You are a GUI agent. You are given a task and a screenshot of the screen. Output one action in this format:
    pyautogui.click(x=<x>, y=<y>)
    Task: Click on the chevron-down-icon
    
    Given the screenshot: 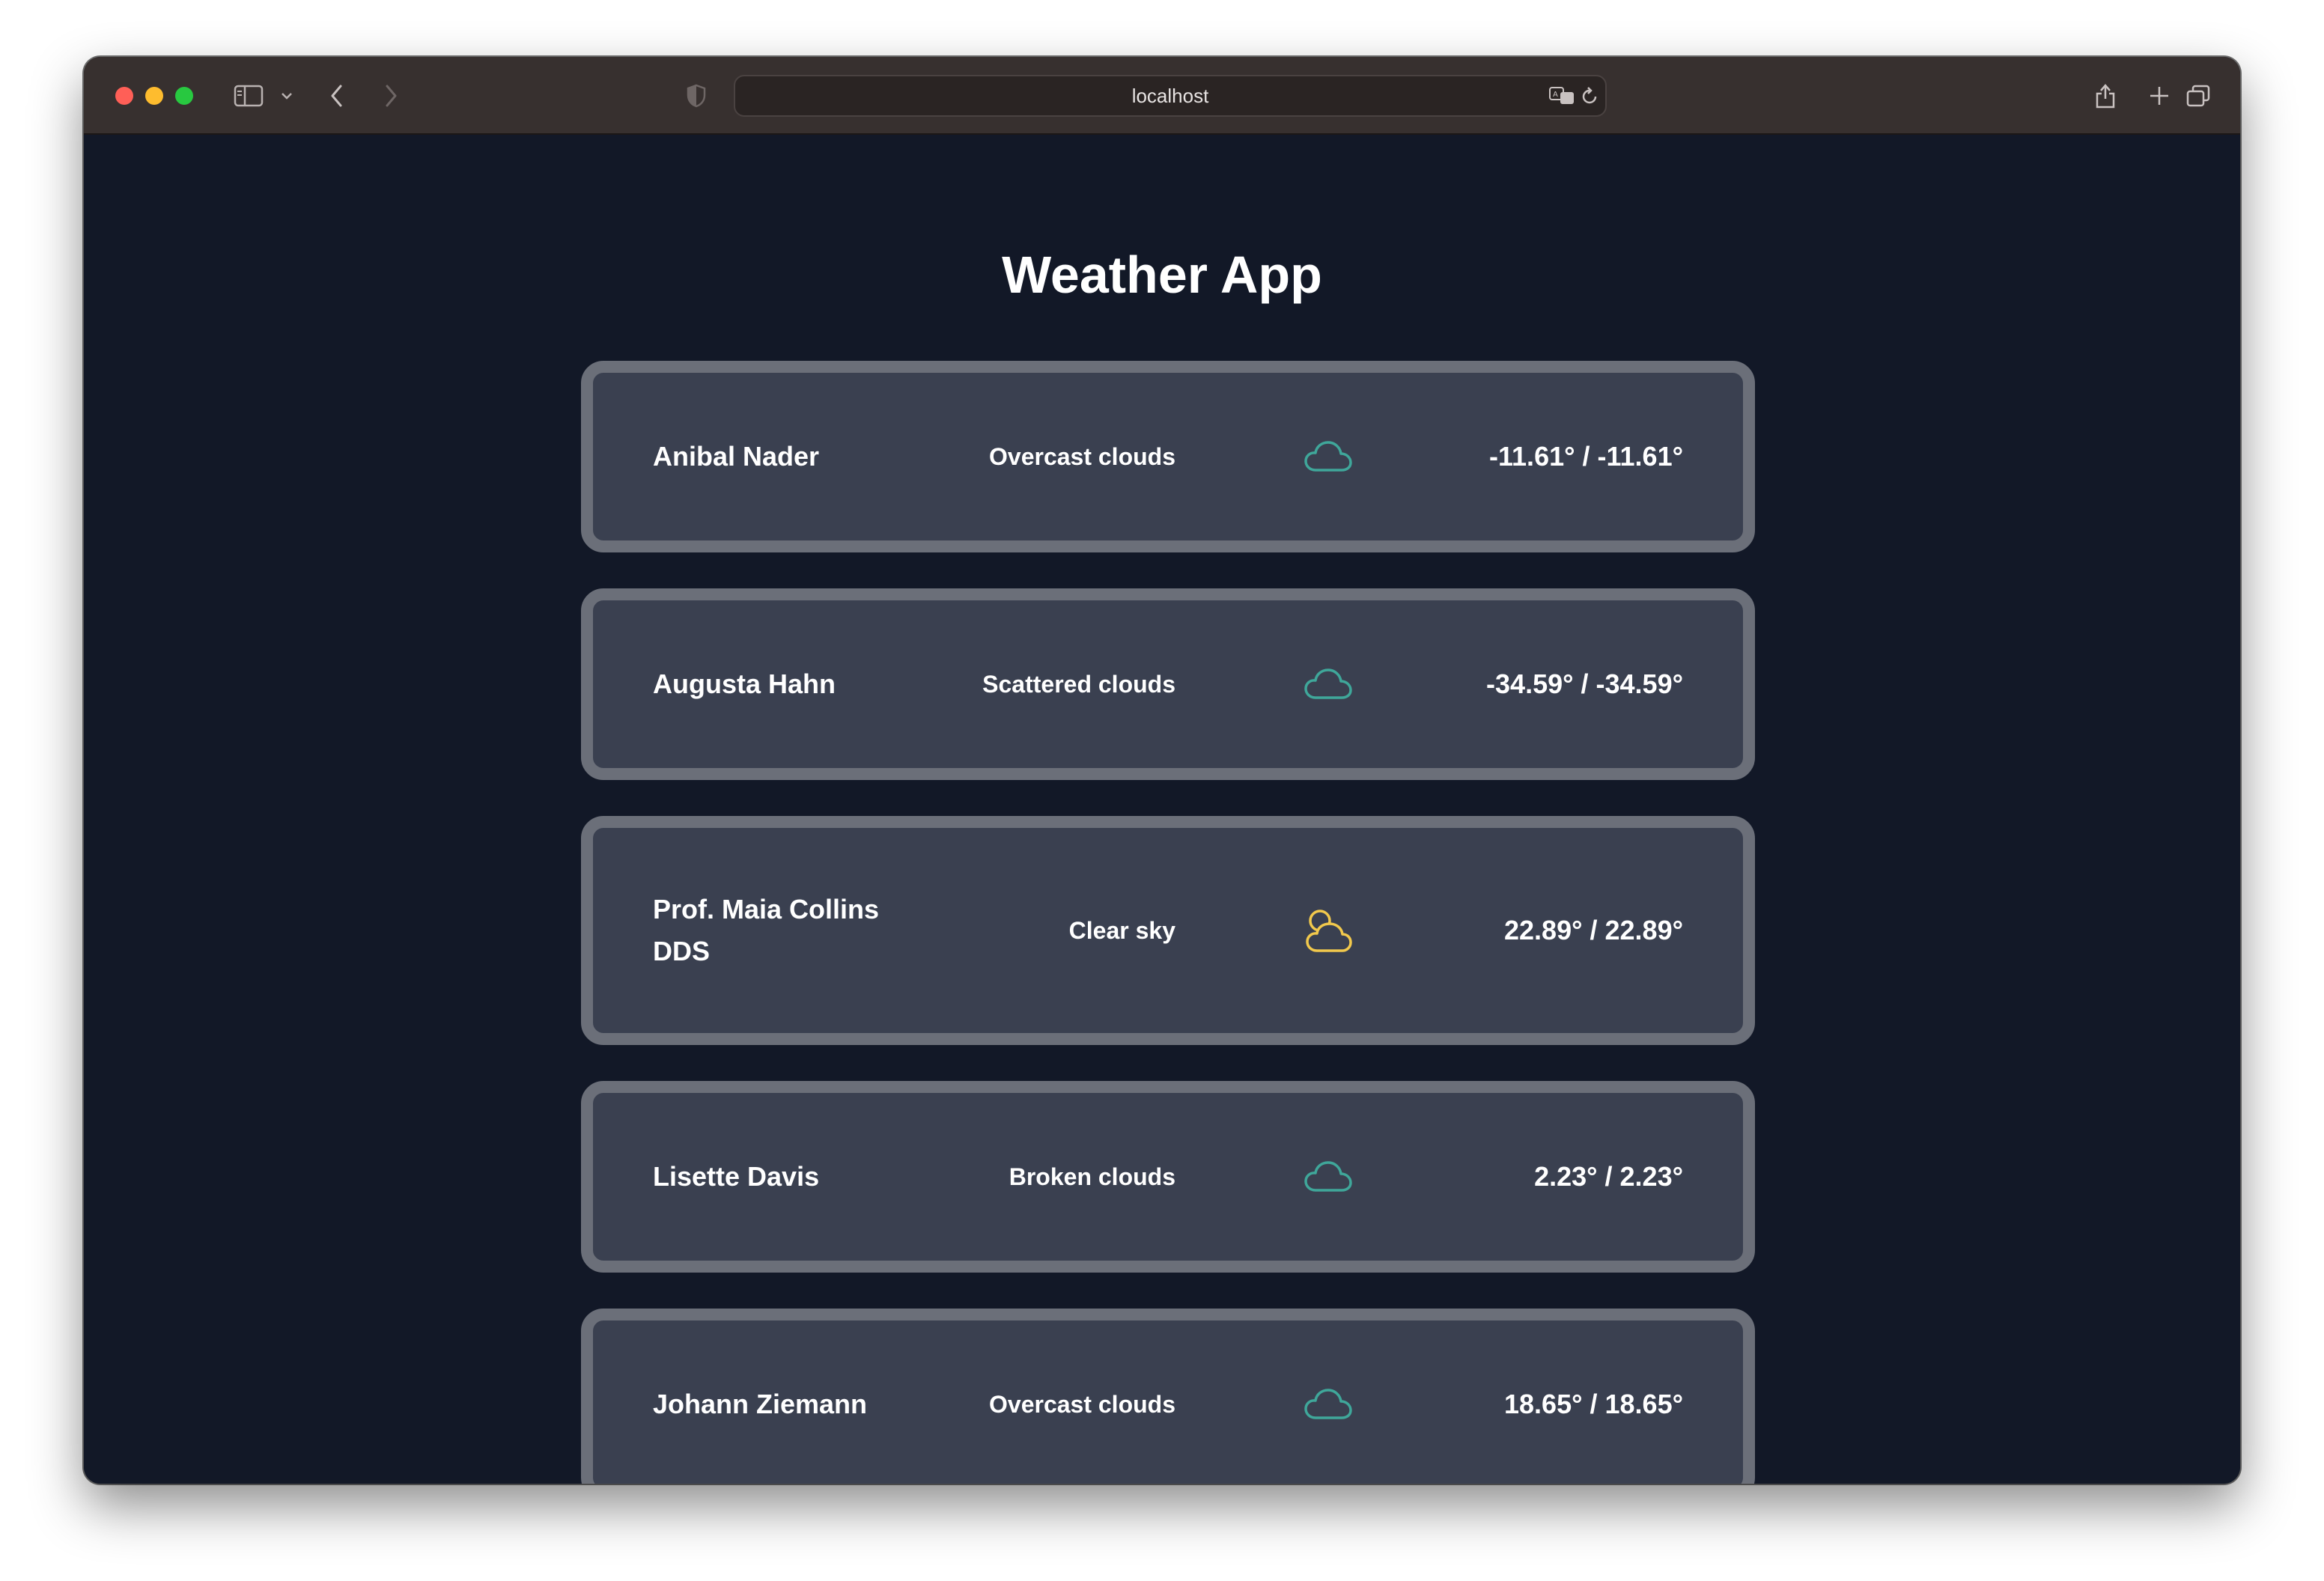 What is the action you would take?
    pyautogui.click(x=287, y=96)
    